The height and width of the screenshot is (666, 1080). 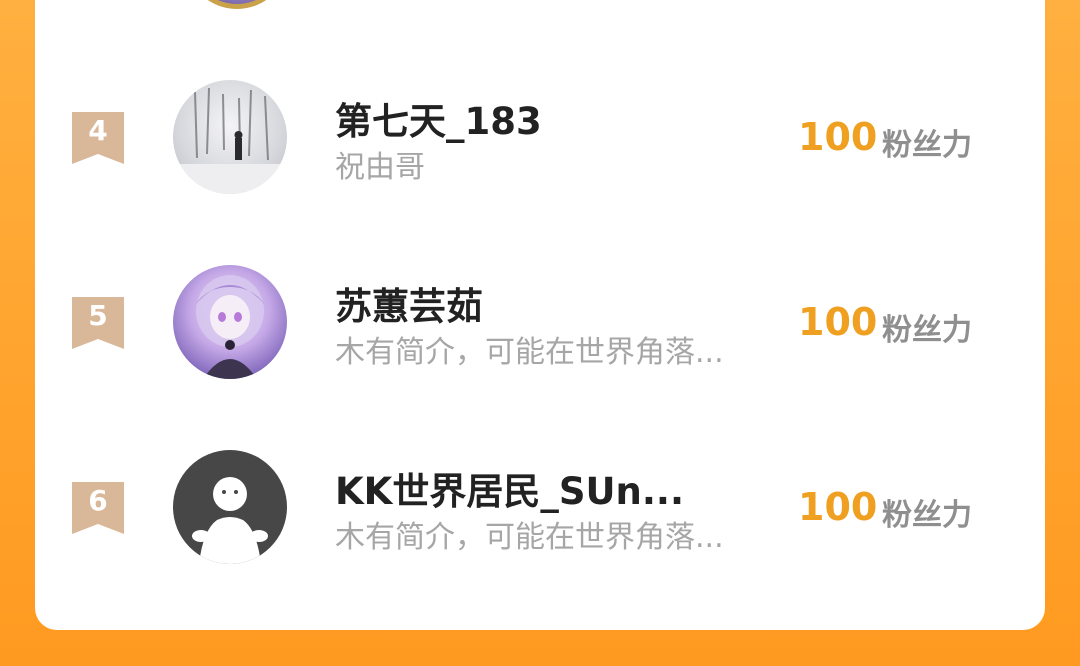 What do you see at coordinates (98, 130) in the screenshot?
I see `rank-number: 4` at bounding box center [98, 130].